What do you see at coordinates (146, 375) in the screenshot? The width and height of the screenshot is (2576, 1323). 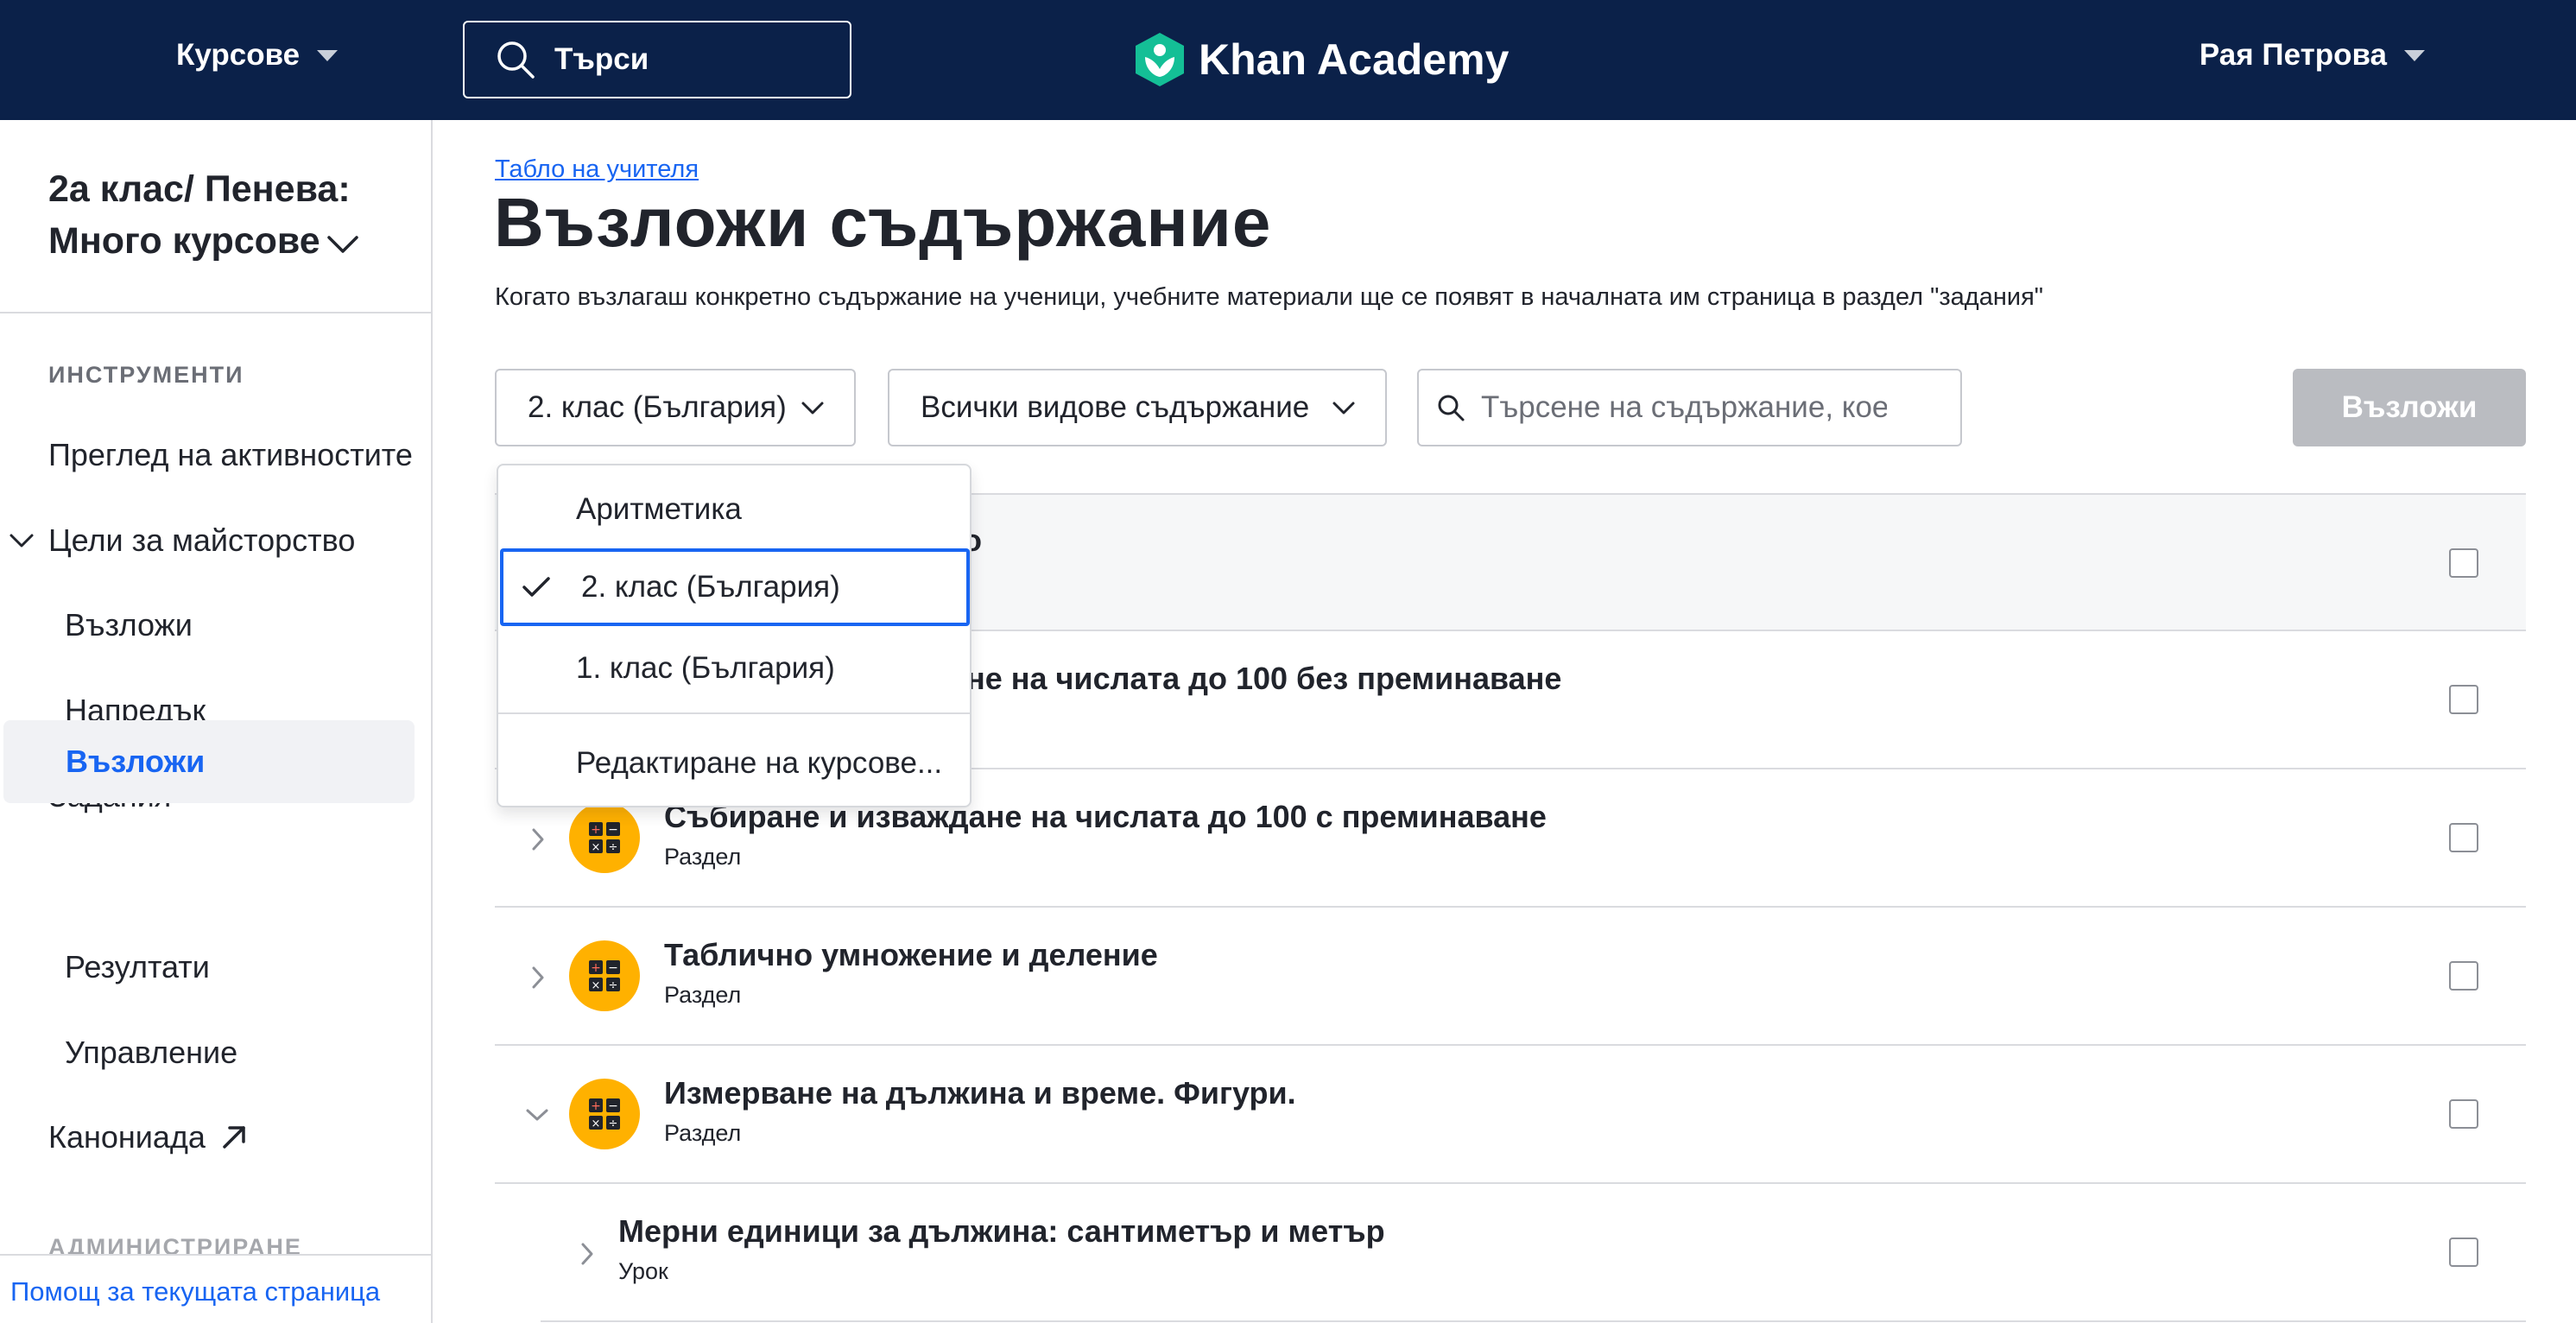 I see `tools-heading: ИНСТРУМЕНТИ` at bounding box center [146, 375].